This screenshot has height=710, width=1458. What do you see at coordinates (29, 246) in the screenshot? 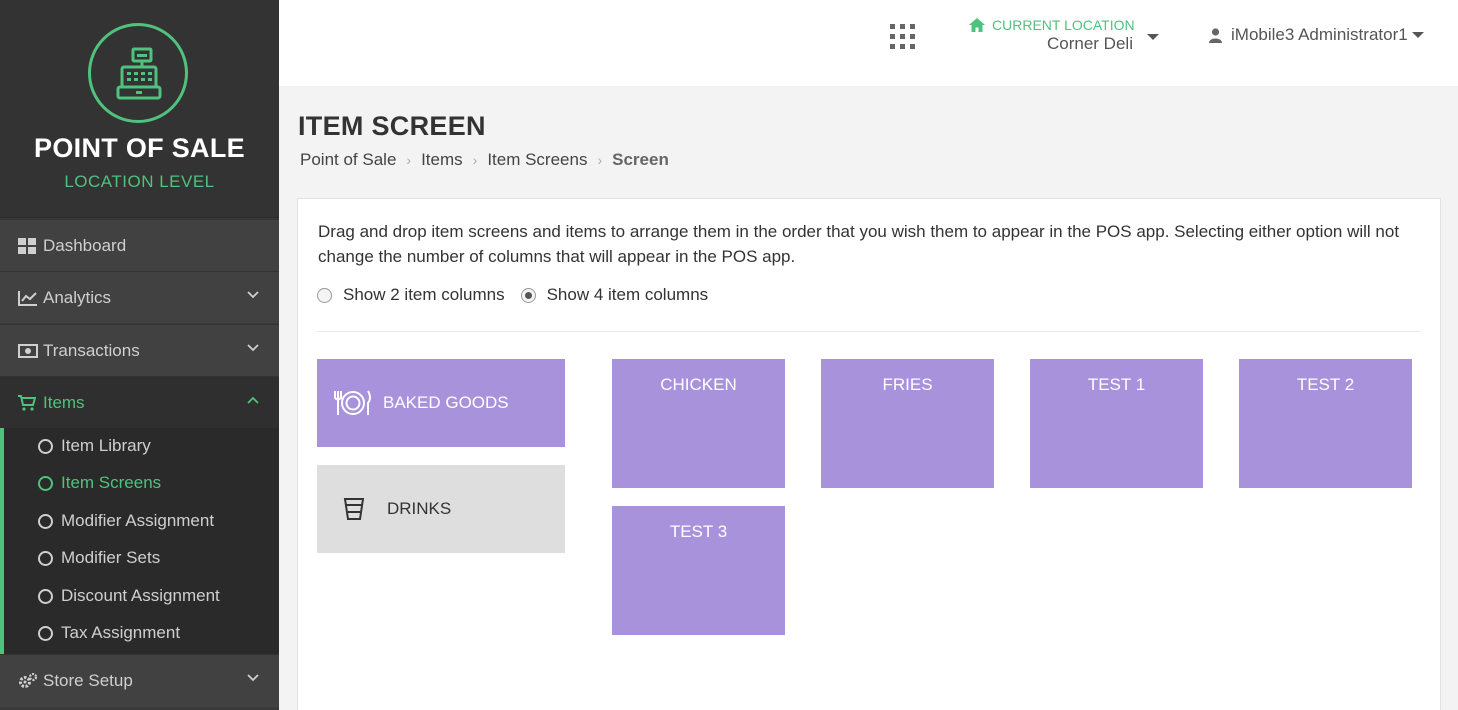
I see `dashboard-icon` at bounding box center [29, 246].